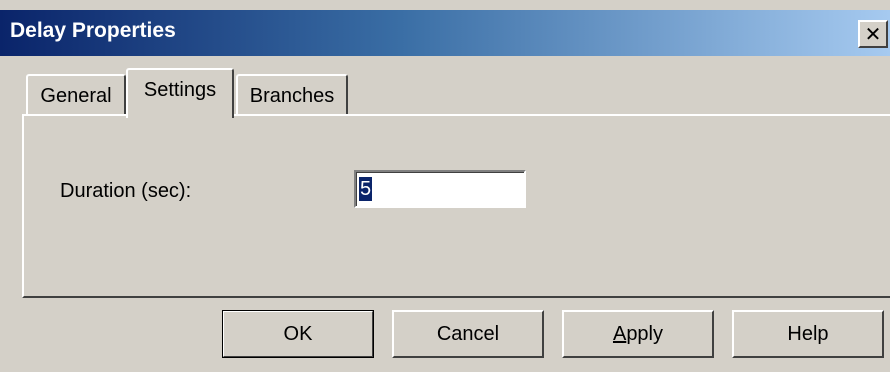 The image size is (890, 372). I want to click on cancel-button: Cancel, so click(468, 334).